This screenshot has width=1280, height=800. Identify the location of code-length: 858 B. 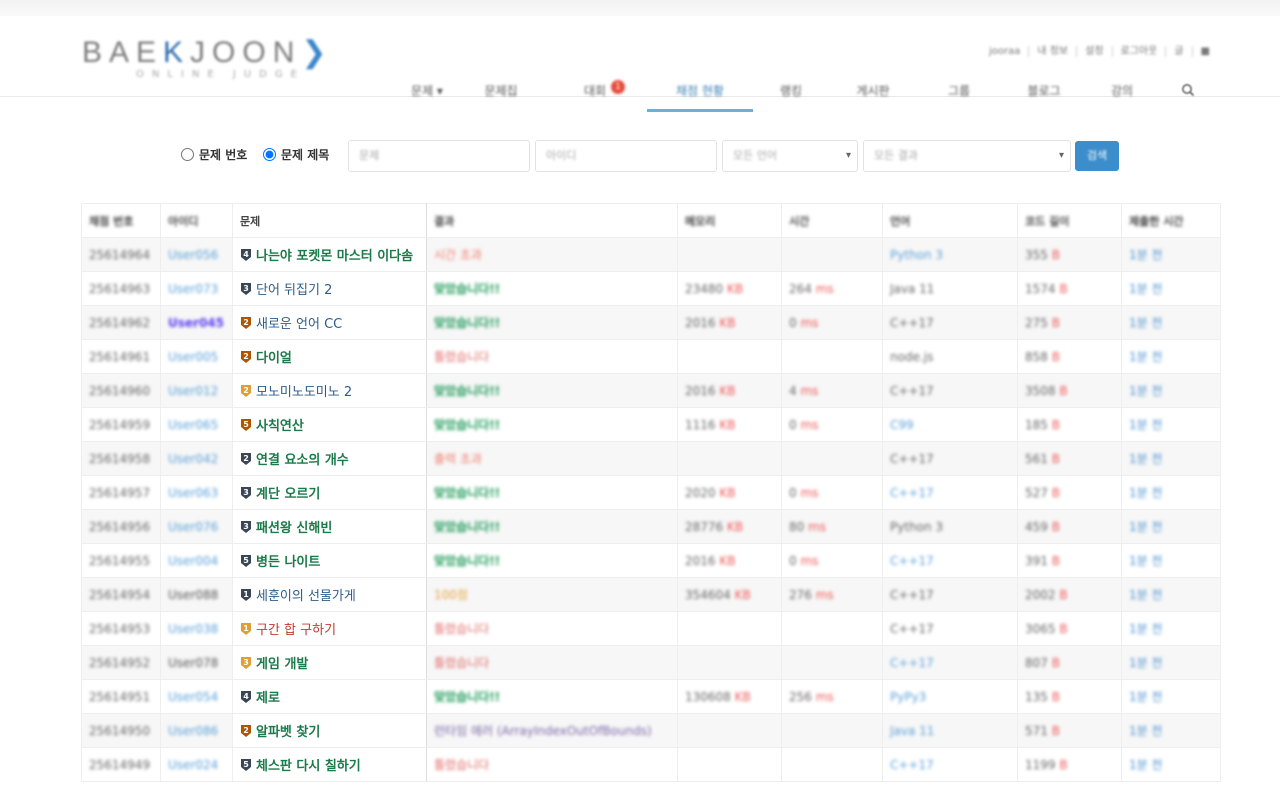
(1069, 356).